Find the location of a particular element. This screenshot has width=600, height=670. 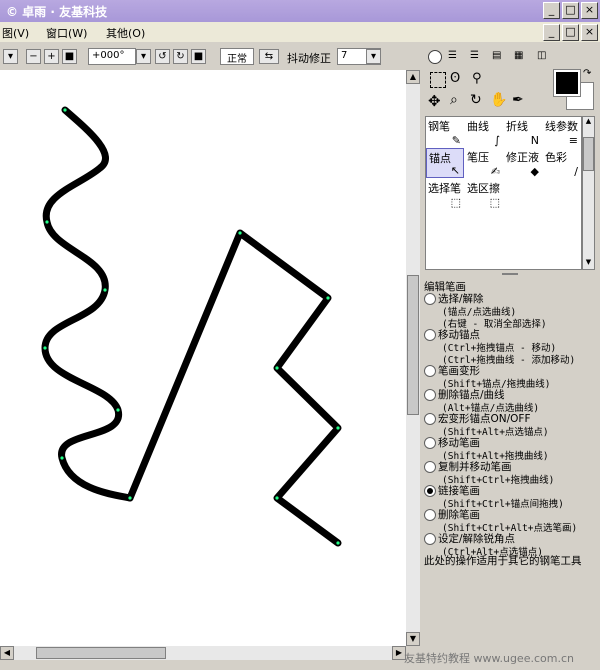

vertical-scroll-thumb is located at coordinates (413, 345).